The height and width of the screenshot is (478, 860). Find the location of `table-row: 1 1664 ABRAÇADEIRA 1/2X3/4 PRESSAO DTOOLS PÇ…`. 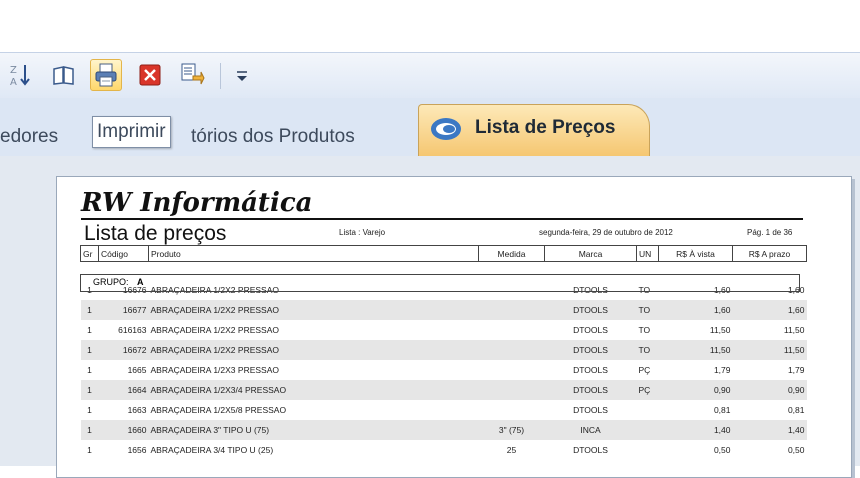

table-row: 1 1664 ABRAÇADEIRA 1/2X3/4 PRESSAO DTOOLS PÇ… is located at coordinates (443, 390).